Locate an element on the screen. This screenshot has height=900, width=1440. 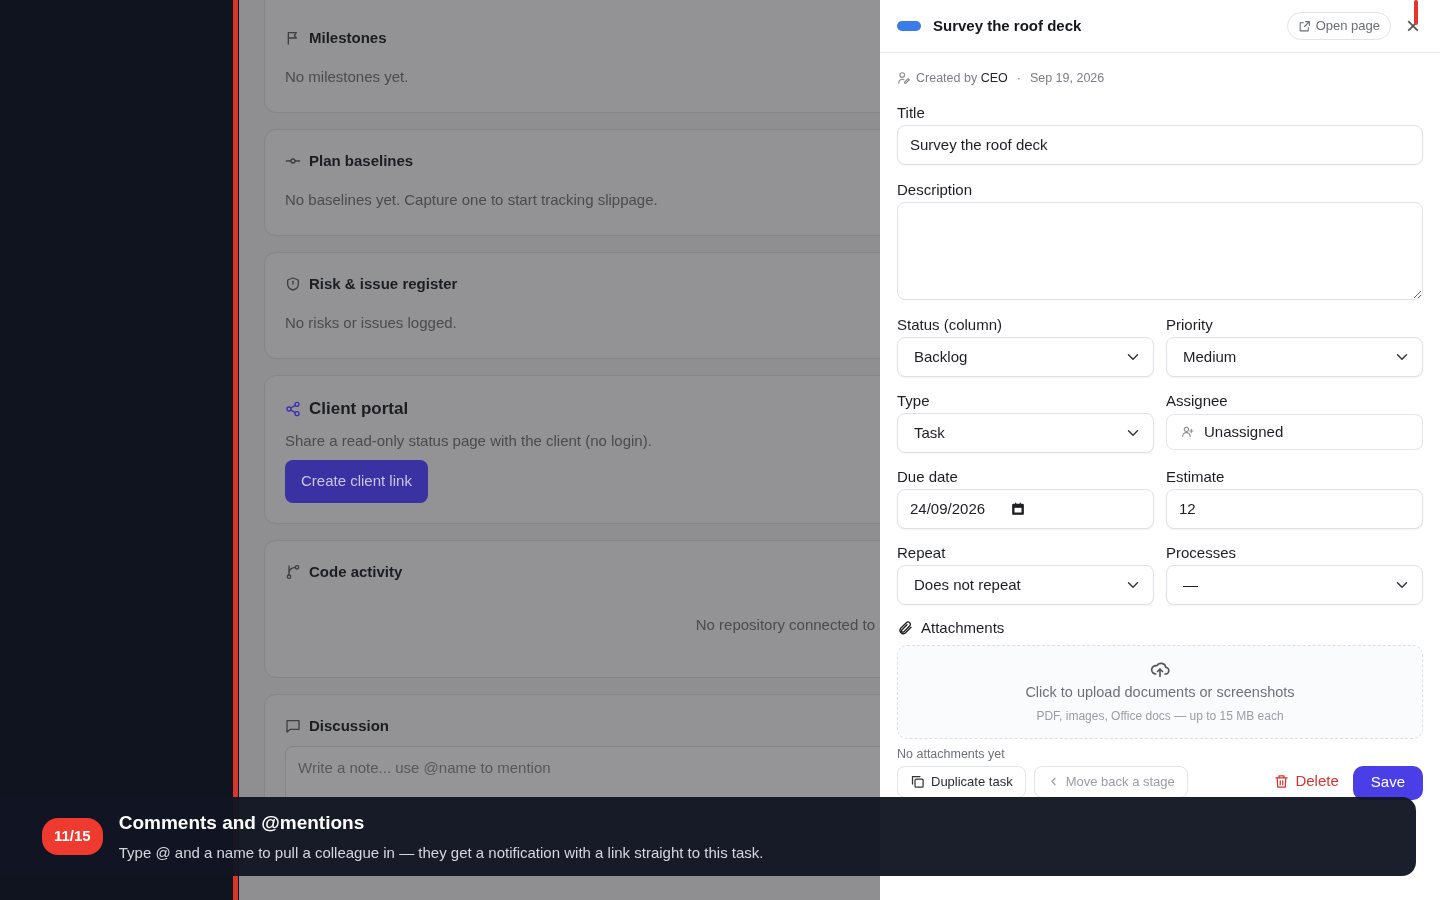
calendar-icon is located at coordinates (1018, 508).